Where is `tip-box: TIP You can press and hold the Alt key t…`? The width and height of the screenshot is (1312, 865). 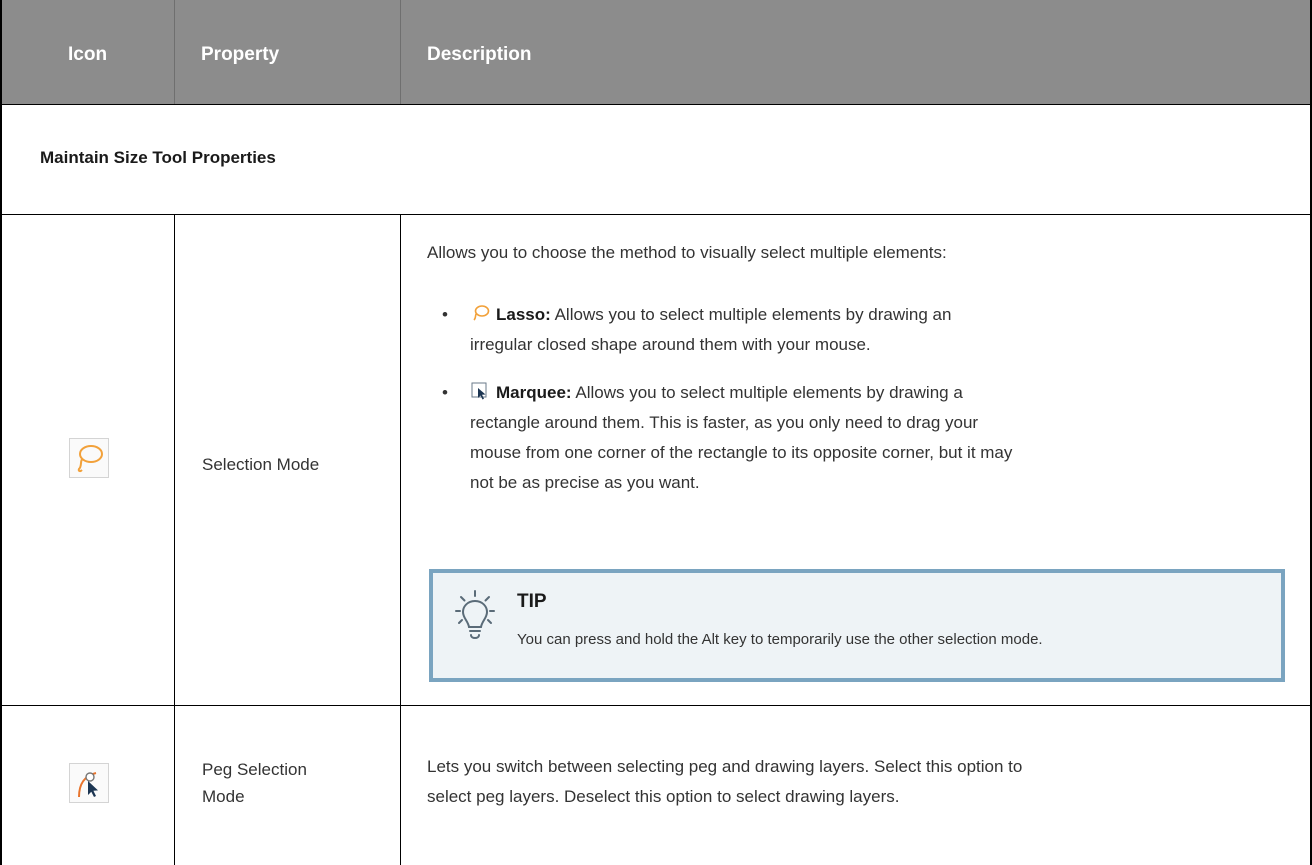
tip-box: TIP You can press and hold the Alt key t… is located at coordinates (857, 625).